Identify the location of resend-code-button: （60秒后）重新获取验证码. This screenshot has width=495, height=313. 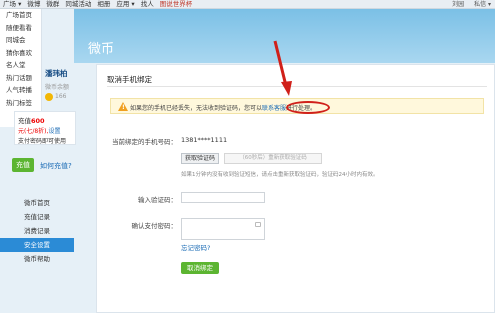
(273, 158).